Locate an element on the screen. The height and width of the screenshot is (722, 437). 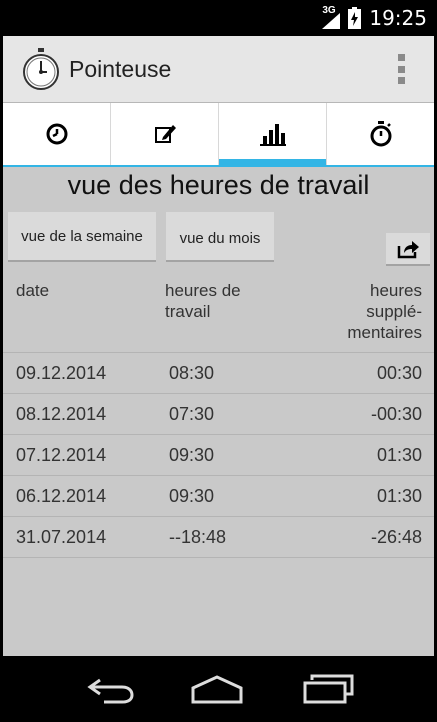
header-overtime: heures supplé- mentaires is located at coordinates (384, 311).